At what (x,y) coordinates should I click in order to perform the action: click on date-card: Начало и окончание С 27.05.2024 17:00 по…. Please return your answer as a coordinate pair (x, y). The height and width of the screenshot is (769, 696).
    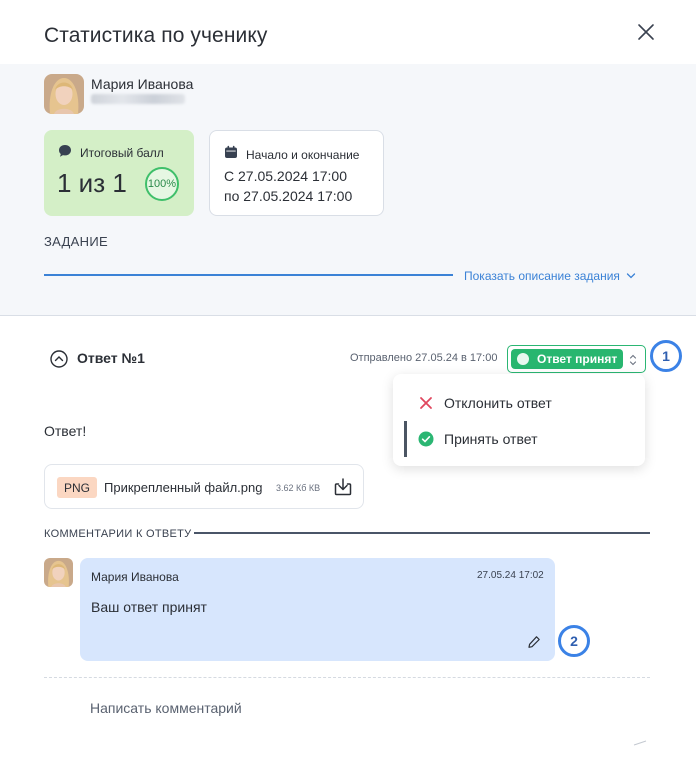
    Looking at the image, I should click on (296, 173).